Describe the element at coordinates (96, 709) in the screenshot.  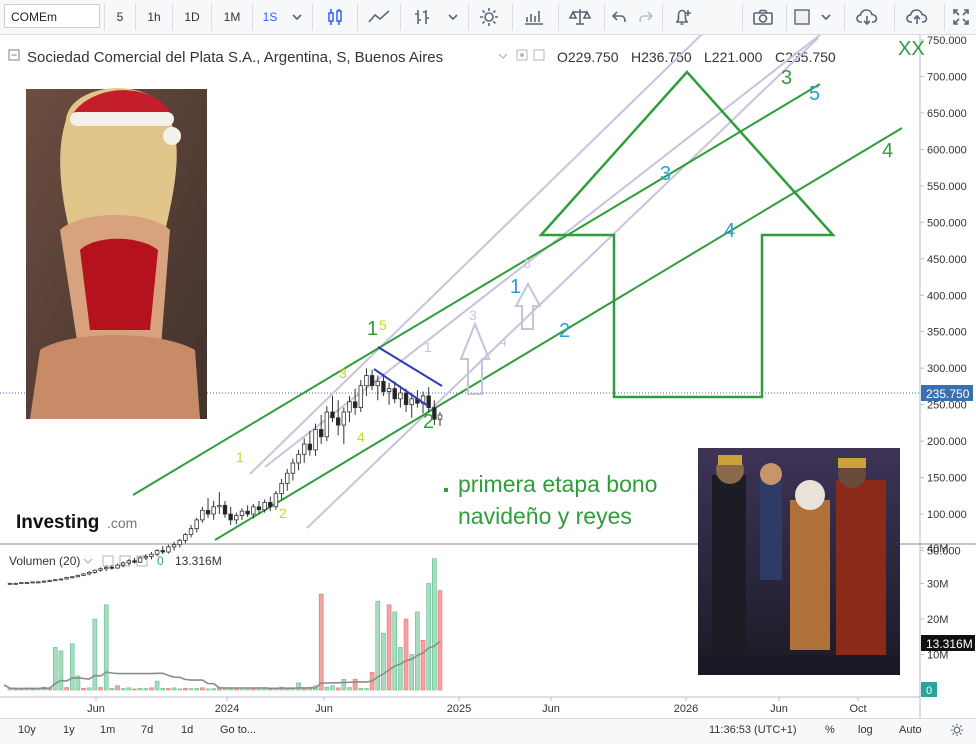
I see `time-tick-label: Jun` at that location.